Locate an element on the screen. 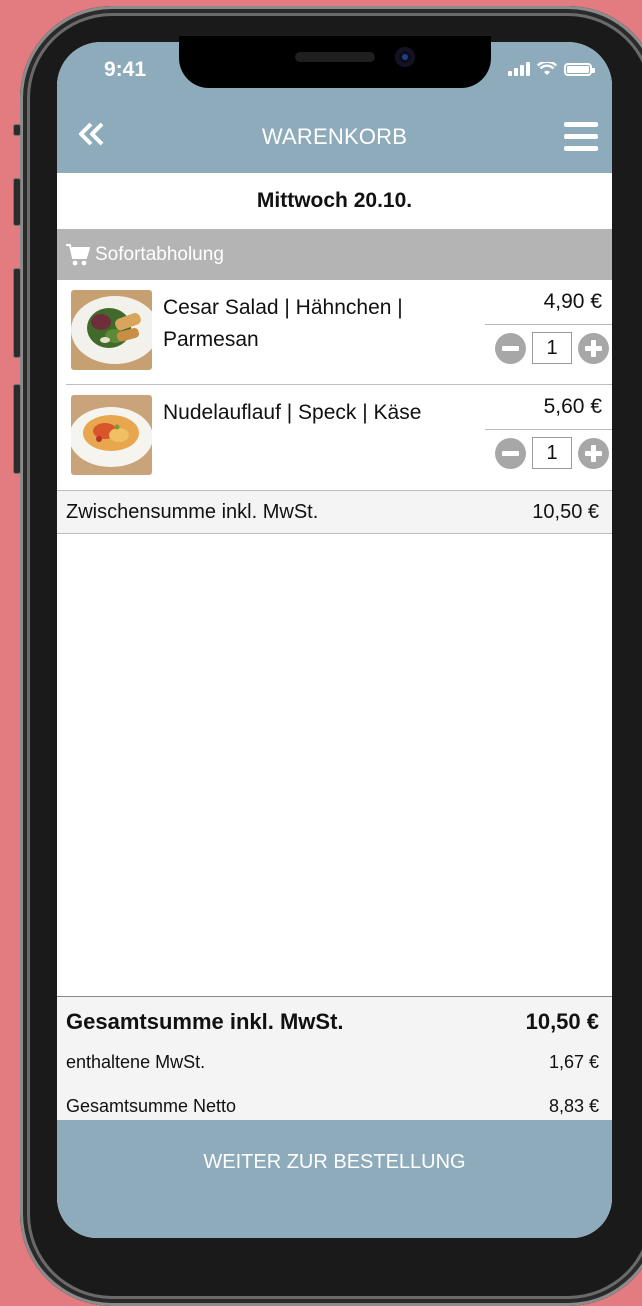  vat-row: enthaltene MwSt. 1,67 € is located at coordinates (332, 1062).